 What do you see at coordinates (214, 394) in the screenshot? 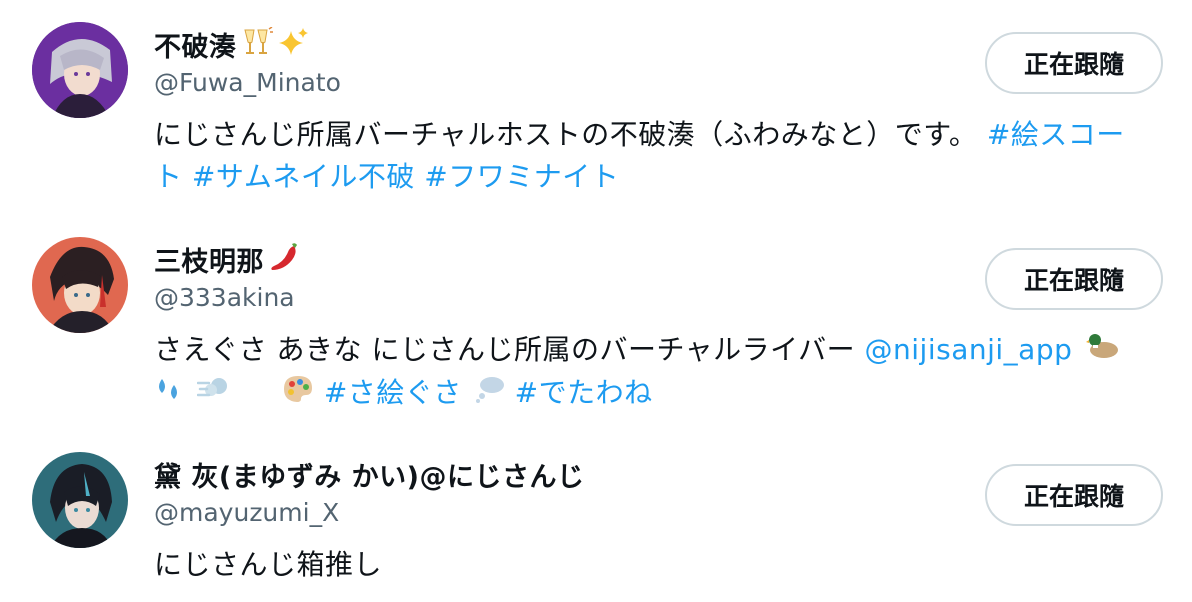
I see `dash-icon` at bounding box center [214, 394].